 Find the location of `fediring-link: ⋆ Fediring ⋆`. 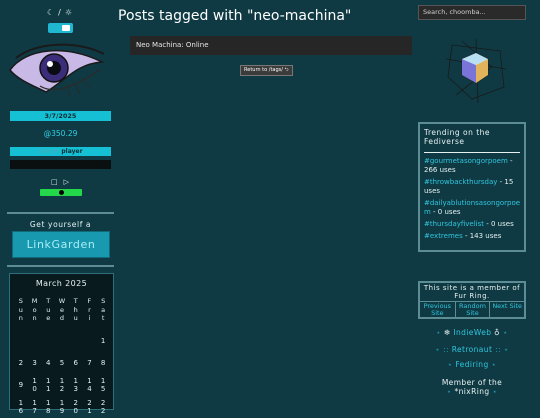

fediring-link: ⋆ Fediring ⋆ is located at coordinates (472, 364).